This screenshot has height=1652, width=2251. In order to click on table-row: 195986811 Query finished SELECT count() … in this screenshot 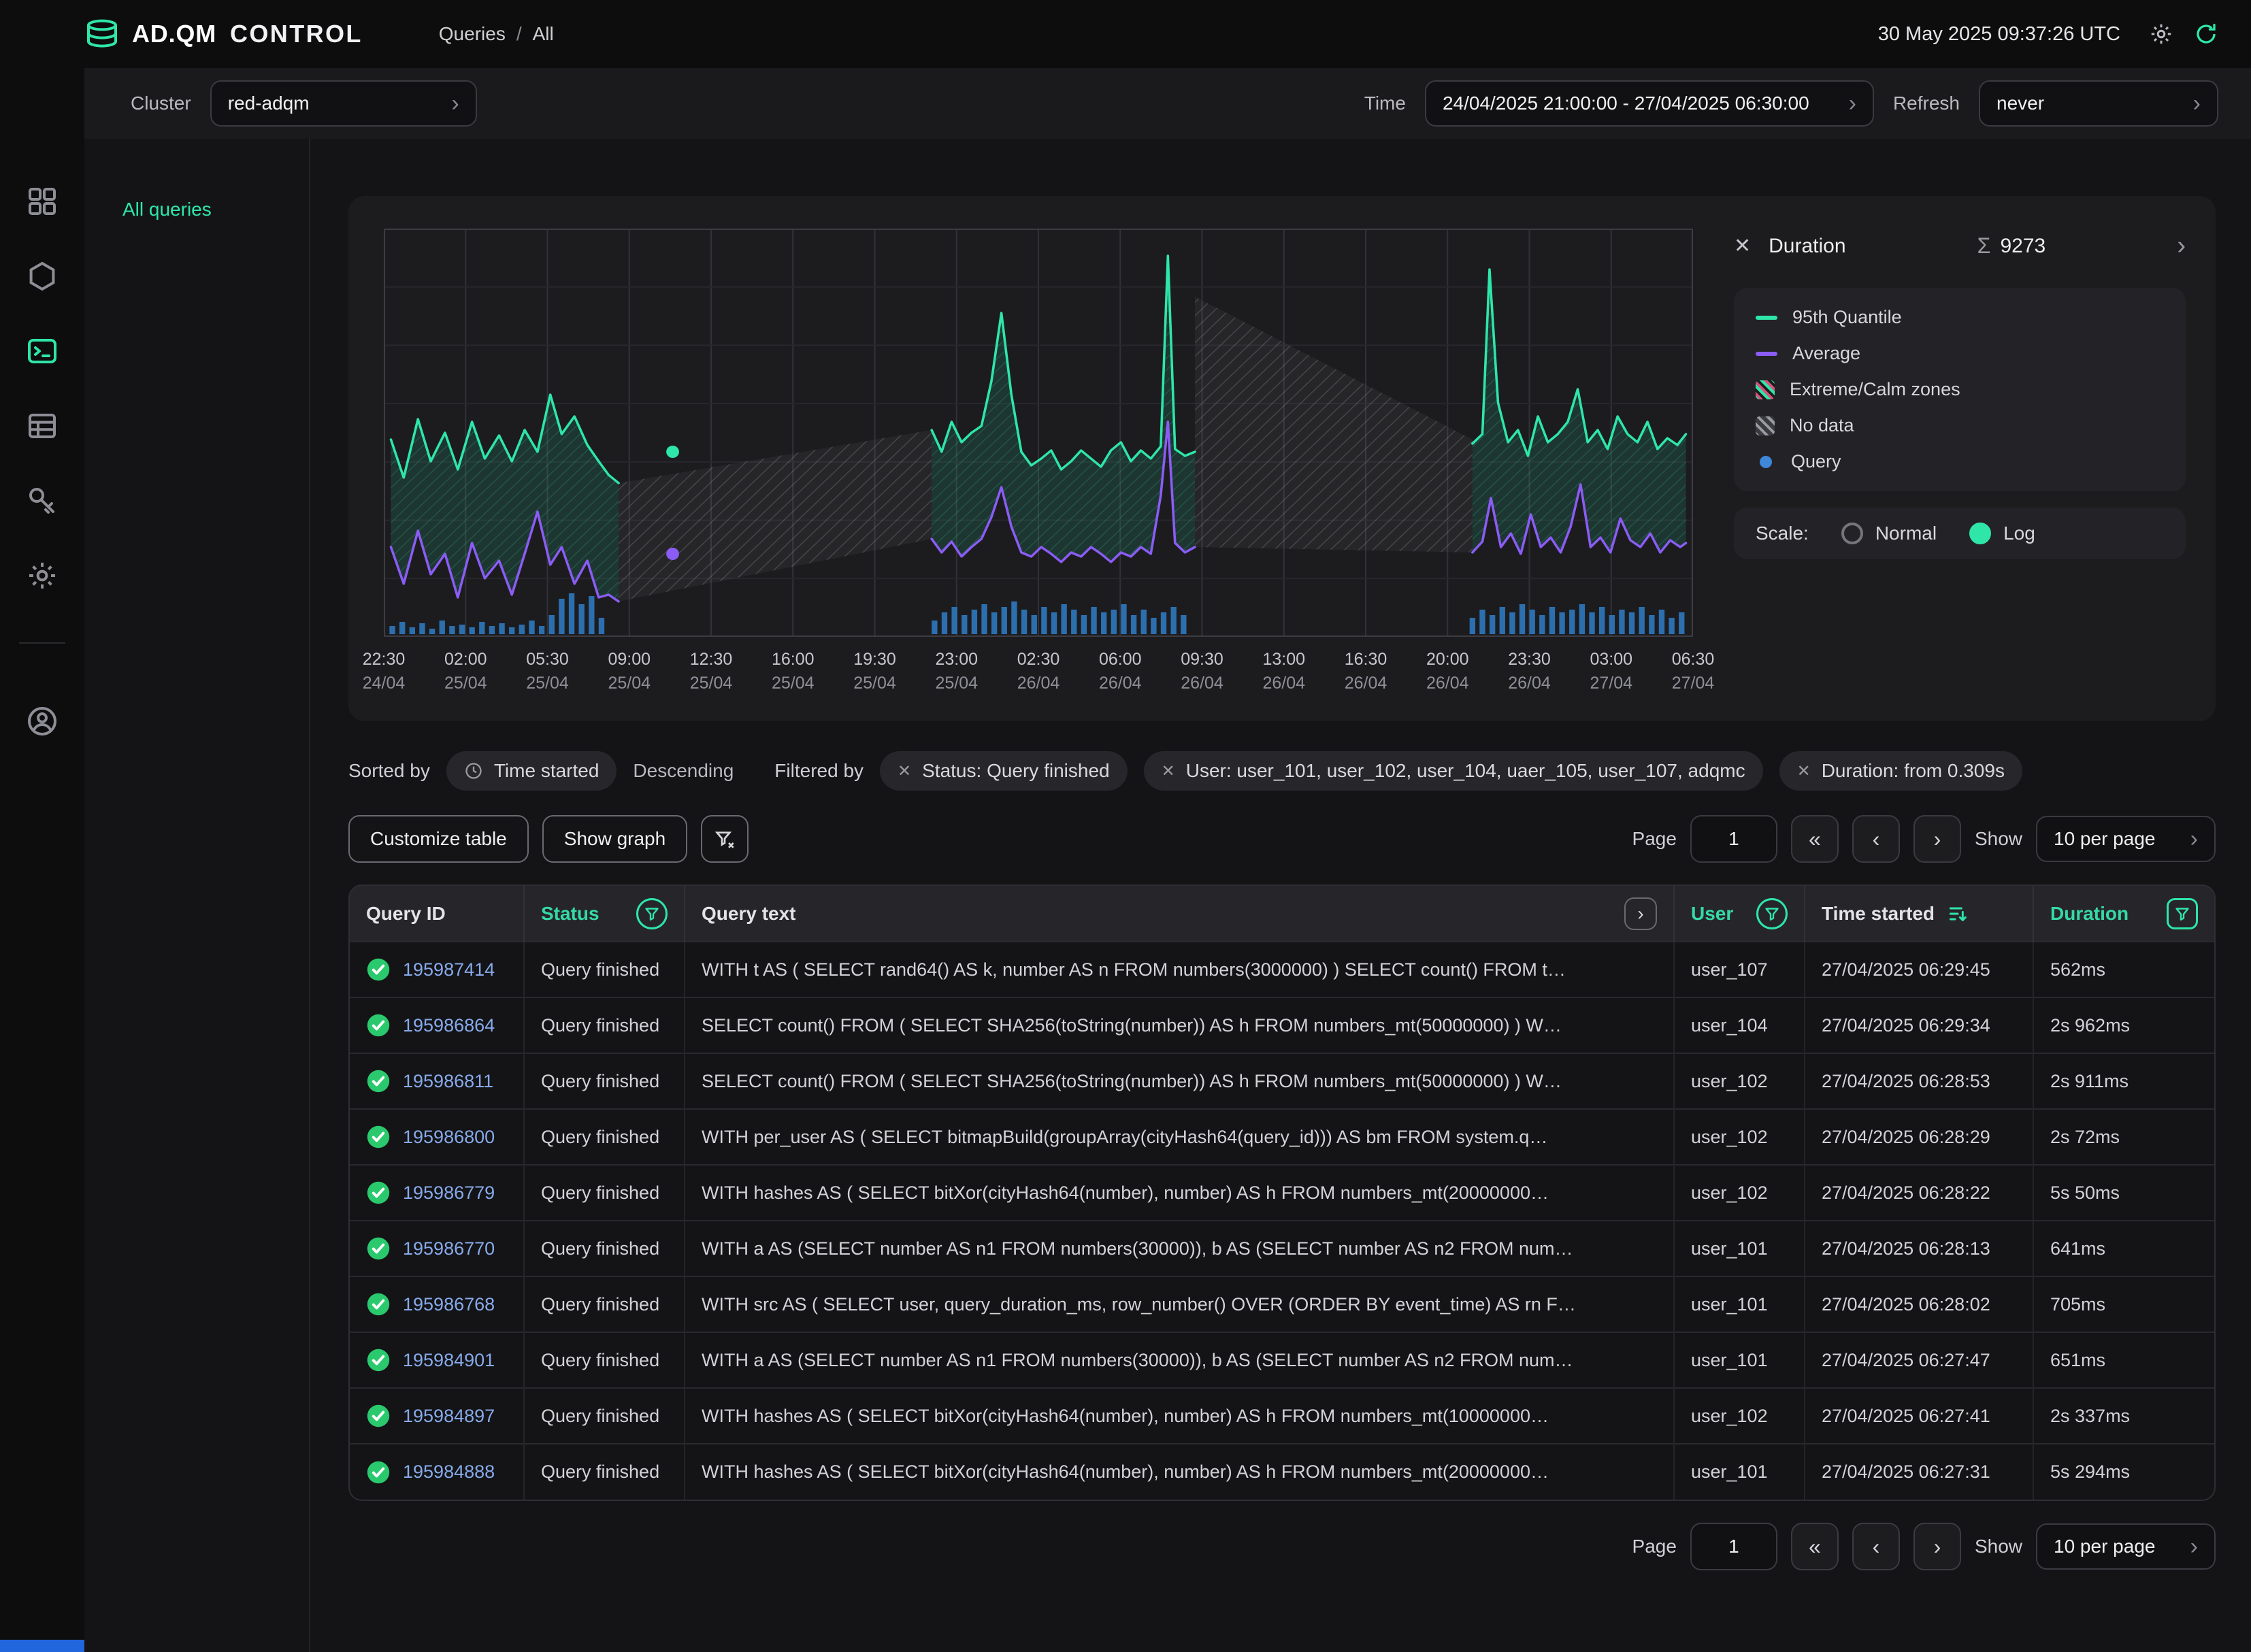, I will do `click(1282, 1081)`.